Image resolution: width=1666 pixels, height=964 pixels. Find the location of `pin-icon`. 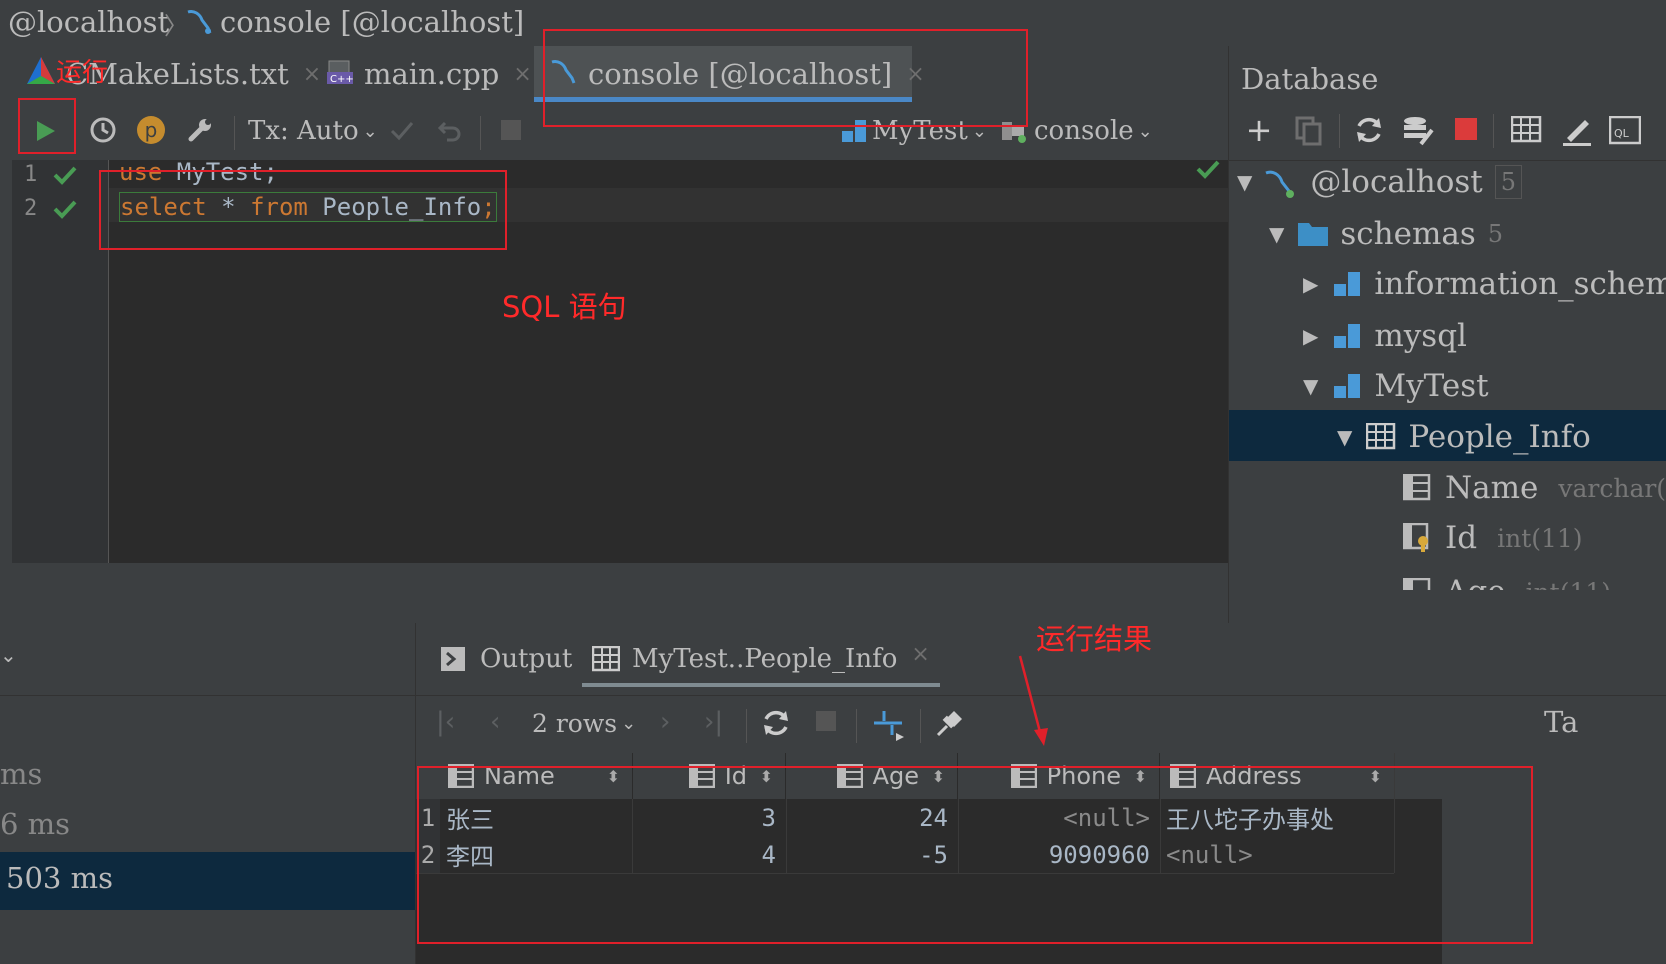

pin-icon is located at coordinates (949, 723).